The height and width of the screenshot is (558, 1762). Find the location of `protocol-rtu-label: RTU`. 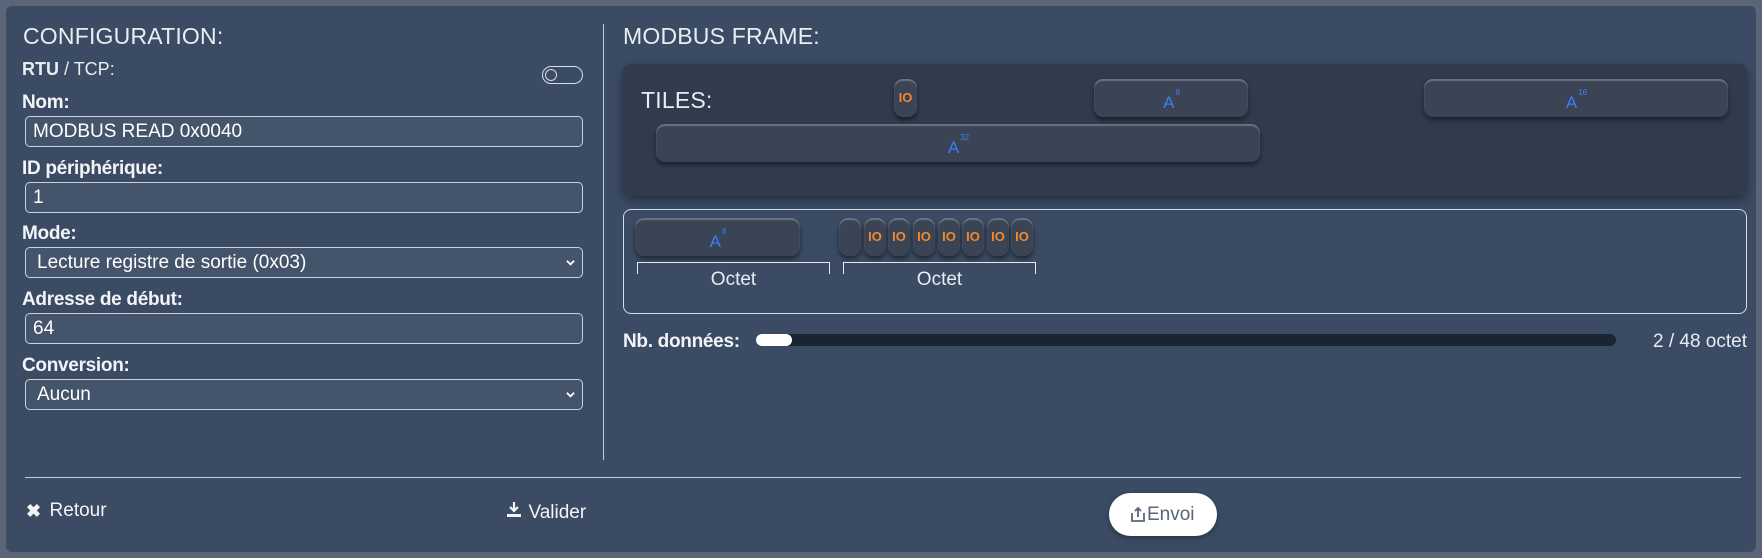

protocol-rtu-label: RTU is located at coordinates (40, 69).